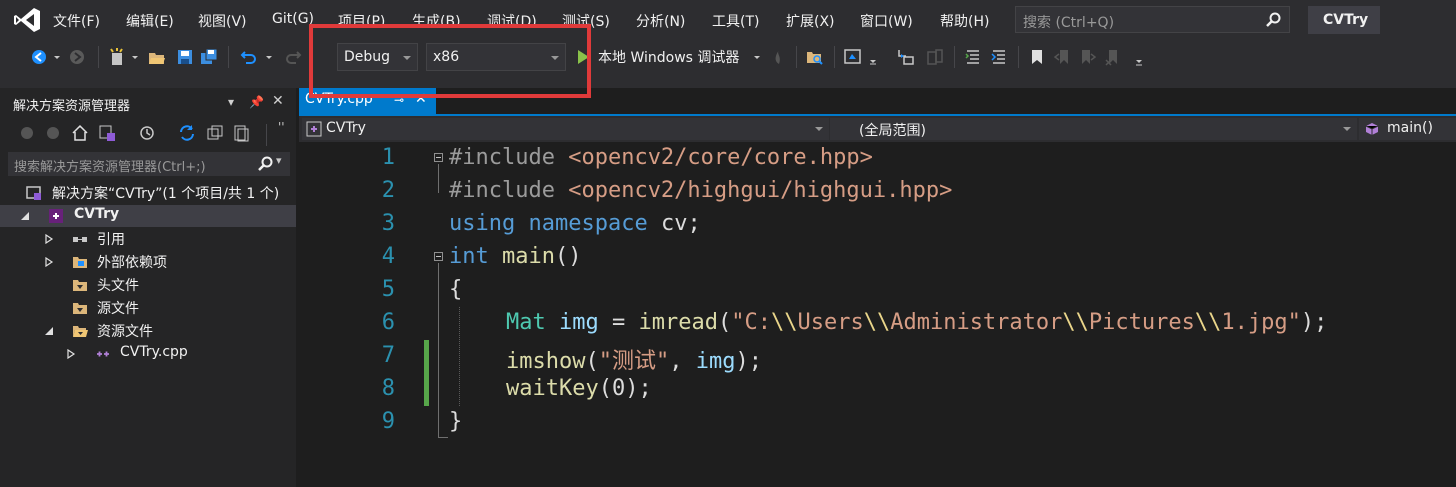 The height and width of the screenshot is (487, 1456). I want to click on pin-icon: 📌, so click(256, 102).